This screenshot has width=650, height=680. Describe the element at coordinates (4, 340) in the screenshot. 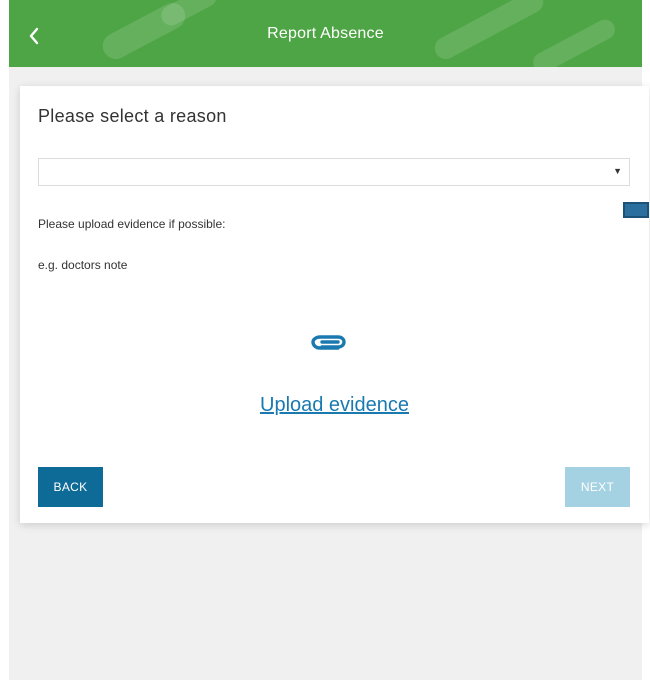

I see `left-edge-strip` at that location.